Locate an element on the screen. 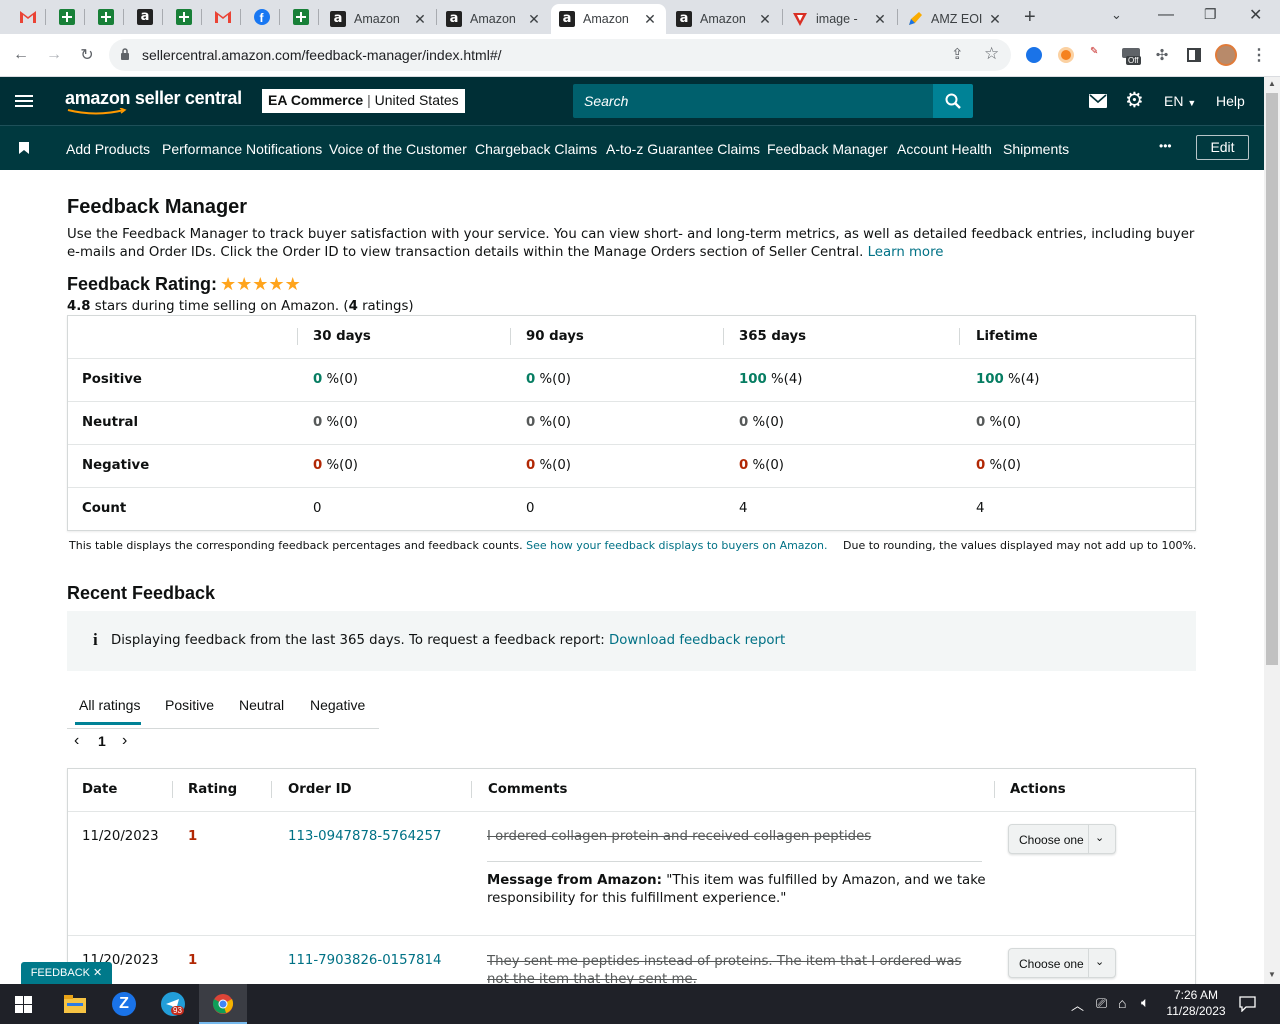 Image resolution: width=1280 pixels, height=1024 pixels. tray-device-icon: ⎚ is located at coordinates (1101, 1003).